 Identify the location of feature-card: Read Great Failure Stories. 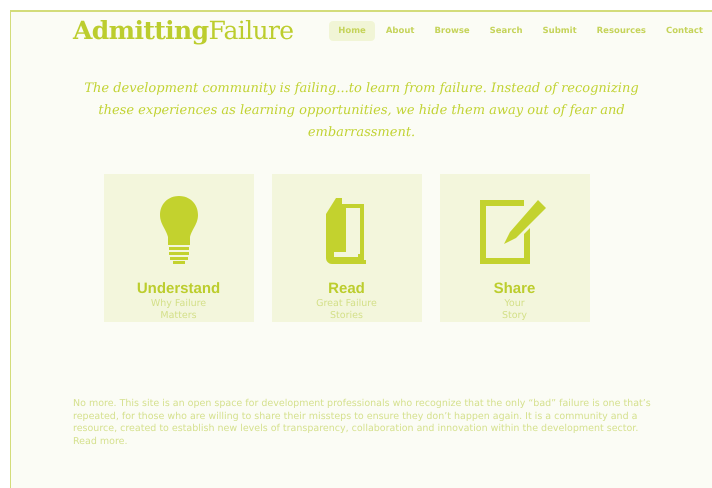
(347, 248).